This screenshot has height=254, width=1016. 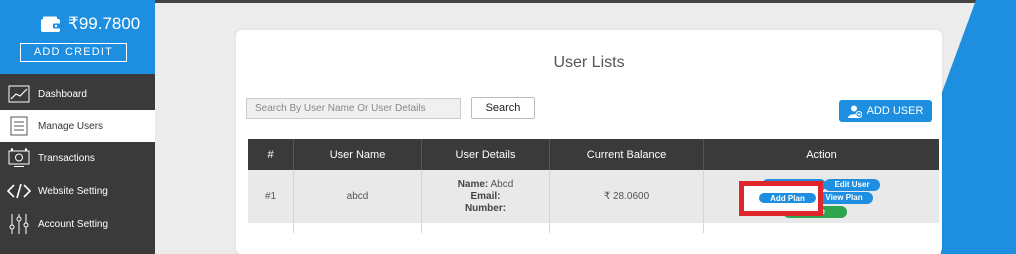 What do you see at coordinates (19, 191) in the screenshot?
I see `code-icon` at bounding box center [19, 191].